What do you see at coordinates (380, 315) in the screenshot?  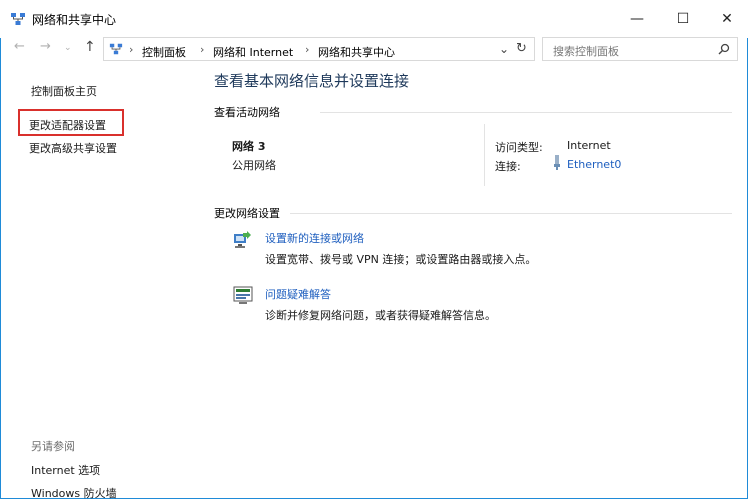 I see `troubleshoot-desc: 诊断并修复网络问题，或者获得疑难解答信息。` at bounding box center [380, 315].